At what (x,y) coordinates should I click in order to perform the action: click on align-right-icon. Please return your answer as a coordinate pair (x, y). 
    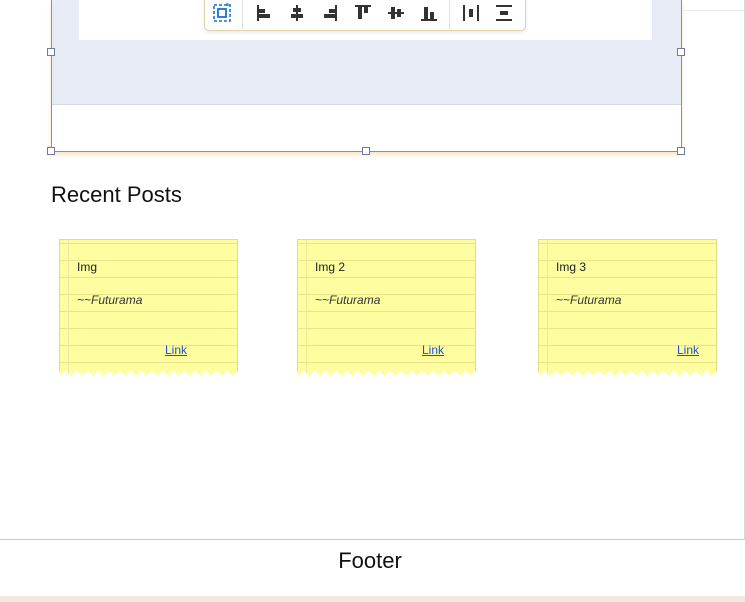
    Looking at the image, I should click on (330, 12).